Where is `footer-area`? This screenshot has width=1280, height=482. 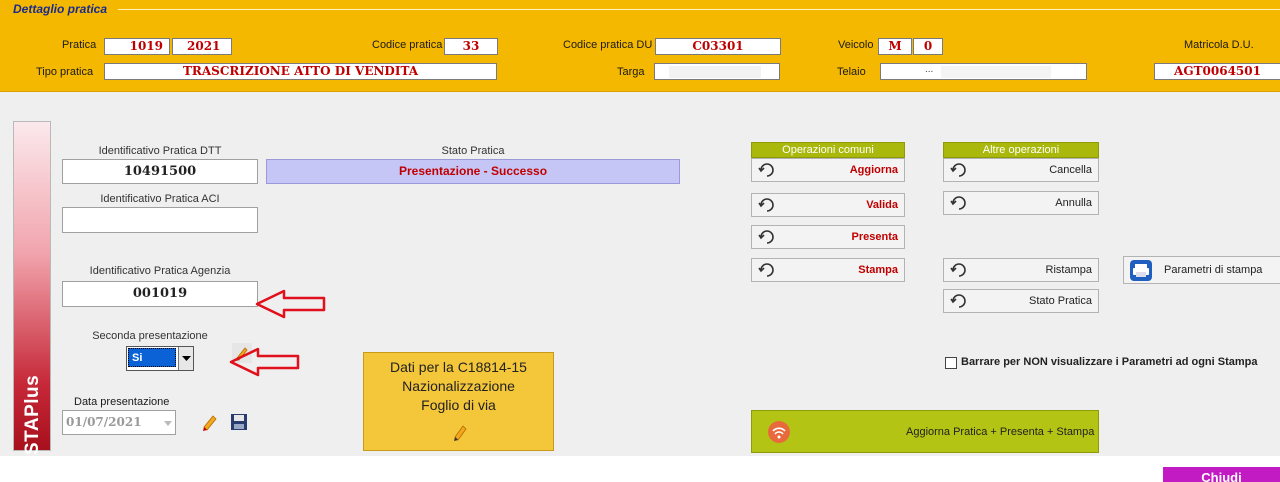
footer-area is located at coordinates (640, 469).